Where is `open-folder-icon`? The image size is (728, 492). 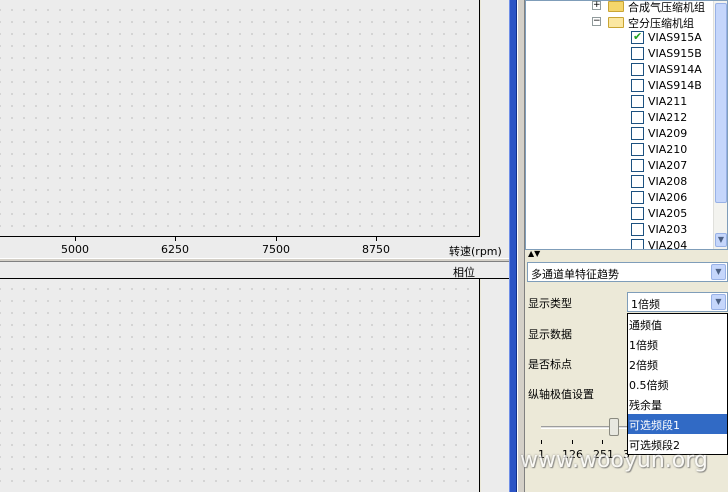
open-folder-icon is located at coordinates (616, 22).